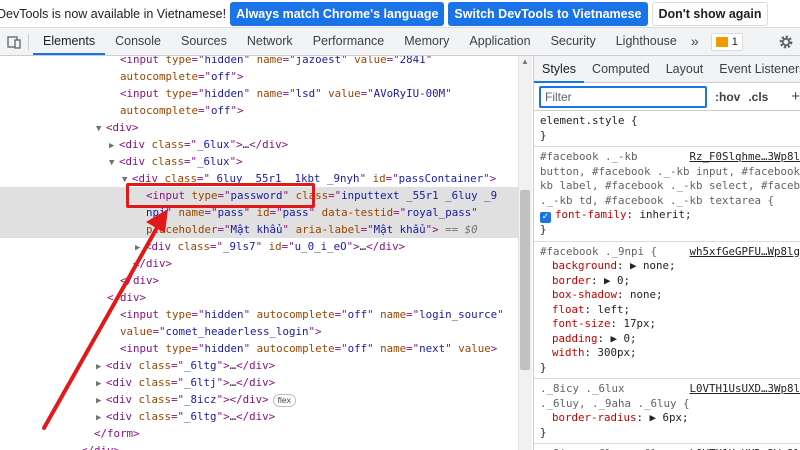 Image resolution: width=800 pixels, height=450 pixels. What do you see at coordinates (581, 323) in the screenshot?
I see `property-name: font-size` at bounding box center [581, 323].